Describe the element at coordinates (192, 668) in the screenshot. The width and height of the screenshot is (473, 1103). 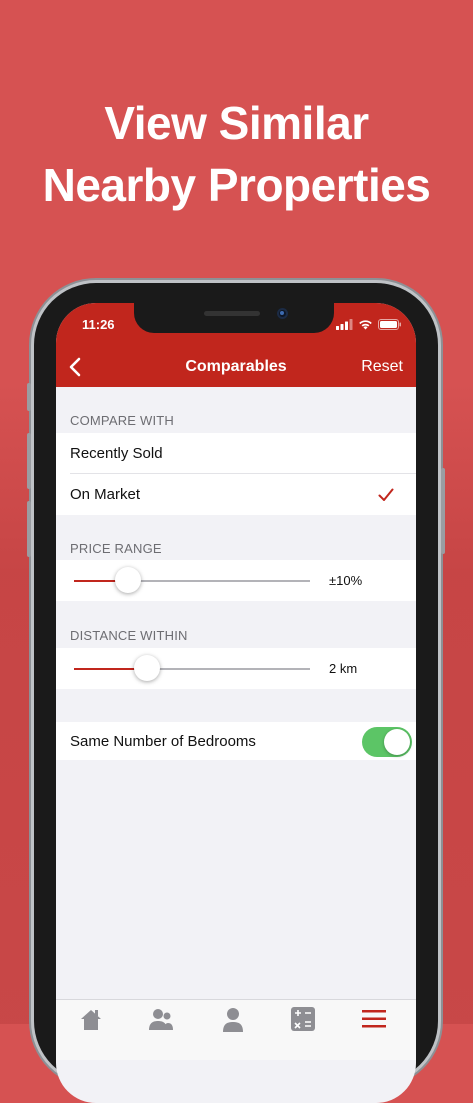
I see `distance-slider` at that location.